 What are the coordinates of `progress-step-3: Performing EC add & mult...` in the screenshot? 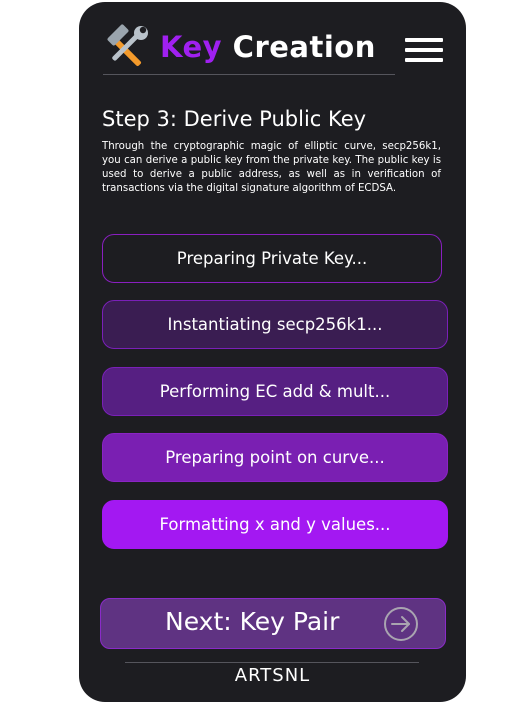 It's located at (275, 391).